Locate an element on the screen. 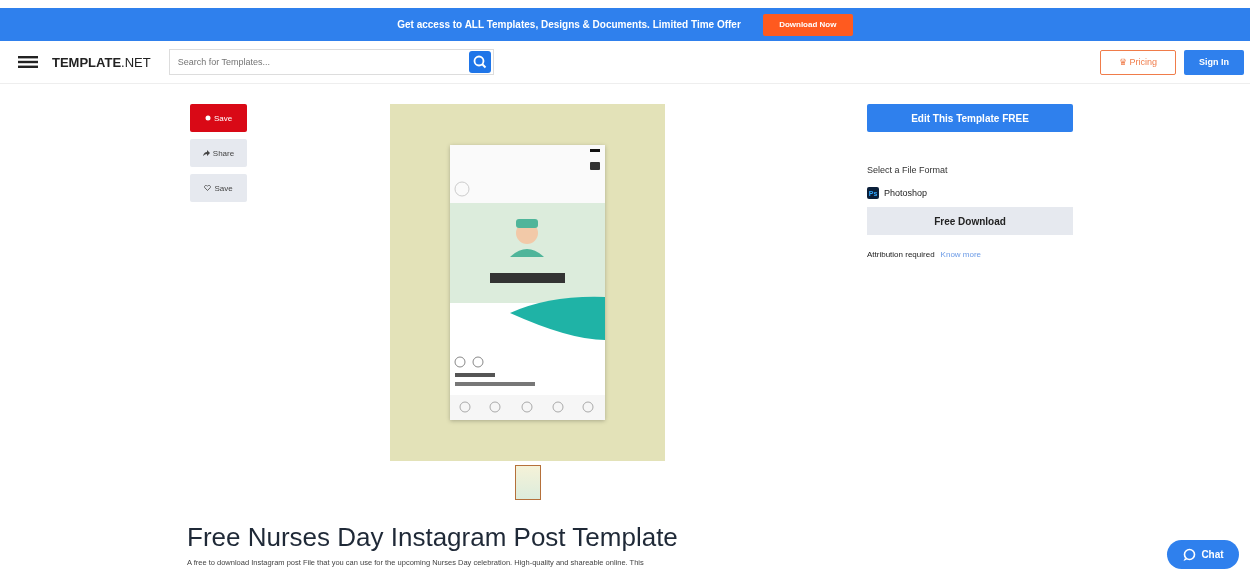  share-button: Share is located at coordinates (218, 153).